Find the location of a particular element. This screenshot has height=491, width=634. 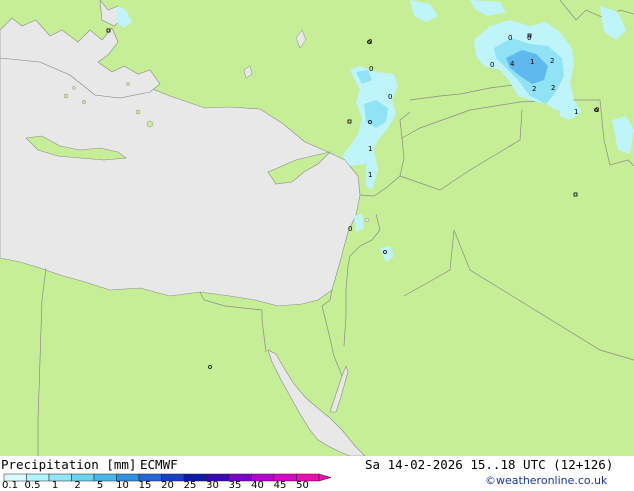

color-scale-label: 0.5 is located at coordinates (32, 485).